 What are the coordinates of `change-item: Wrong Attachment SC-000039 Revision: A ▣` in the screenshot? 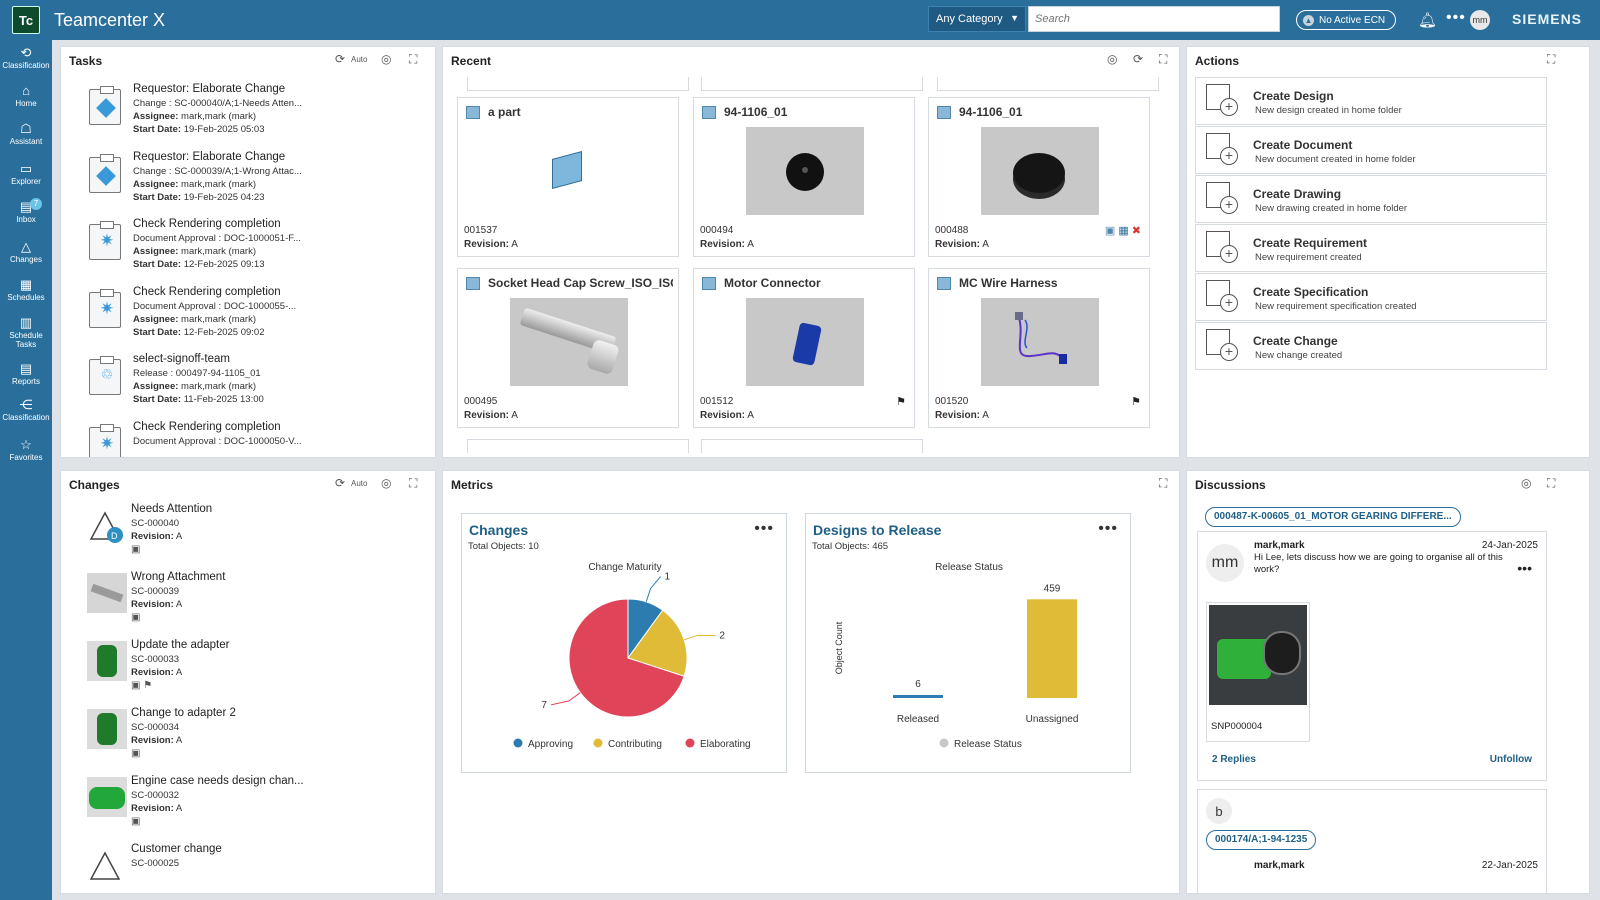 It's located at (257, 604).